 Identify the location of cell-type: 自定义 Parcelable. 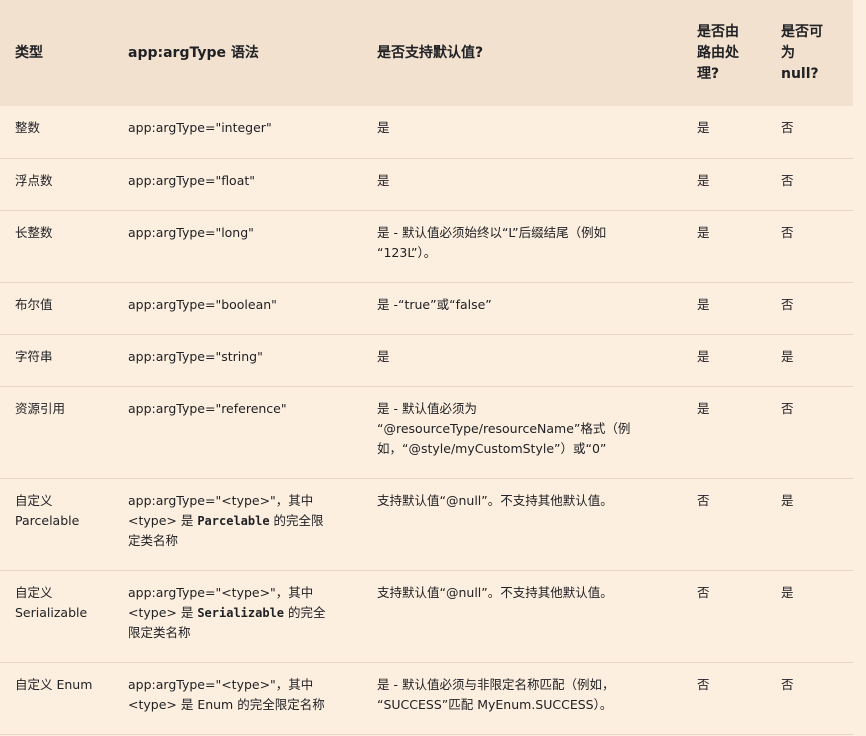
(56, 524).